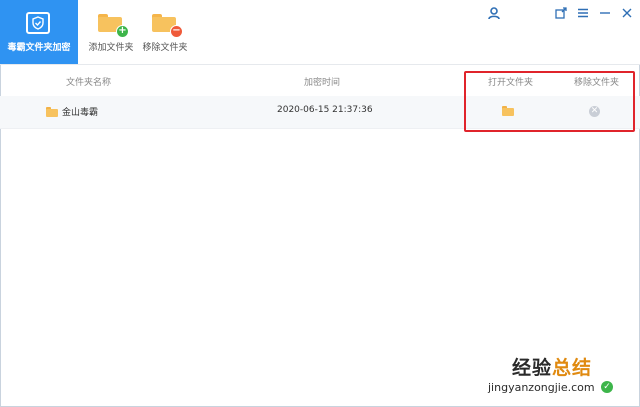  Describe the element at coordinates (325, 110) in the screenshot. I see `encrypt-time: 2020-06-15 21:37:36` at that location.